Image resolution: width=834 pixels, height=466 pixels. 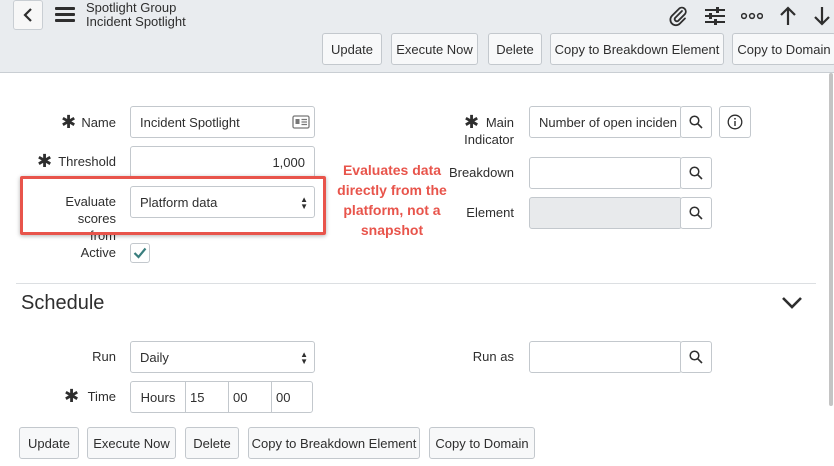 What do you see at coordinates (499, 122) in the screenshot?
I see `main-indicator-label-line1: Main` at bounding box center [499, 122].